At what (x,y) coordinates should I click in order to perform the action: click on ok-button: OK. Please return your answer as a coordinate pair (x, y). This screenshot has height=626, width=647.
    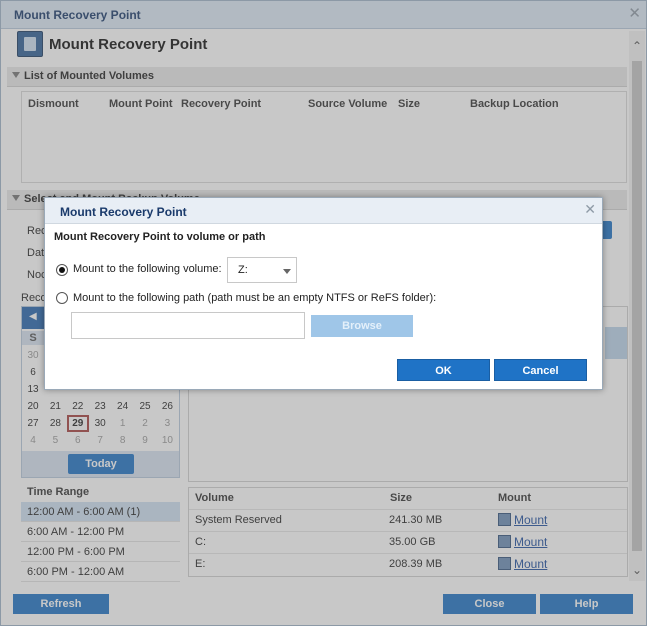
    Looking at the image, I should click on (443, 370).